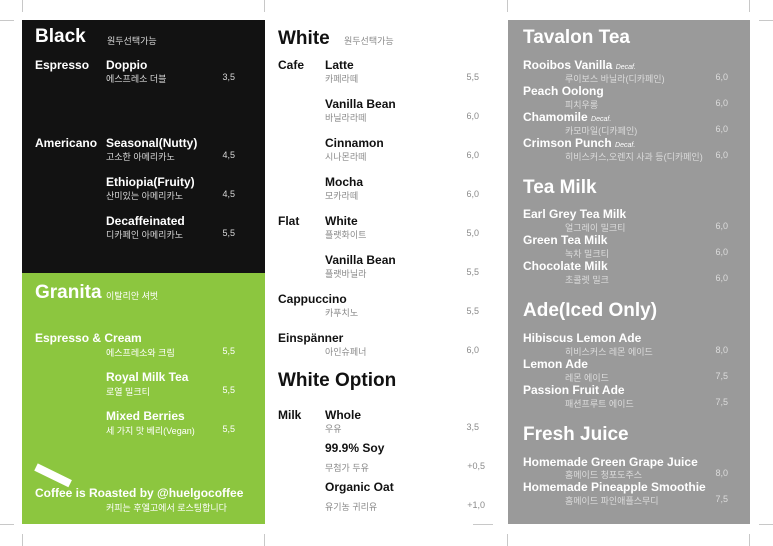 The width and height of the screenshot is (773, 546). I want to click on menu-item-name: Decaffeinated, so click(145, 221).